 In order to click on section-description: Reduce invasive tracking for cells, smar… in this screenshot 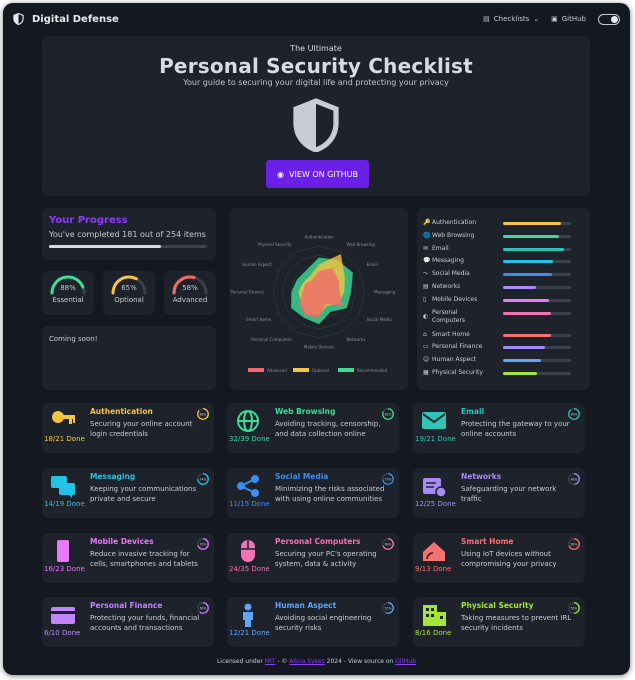, I will do `click(144, 559)`.